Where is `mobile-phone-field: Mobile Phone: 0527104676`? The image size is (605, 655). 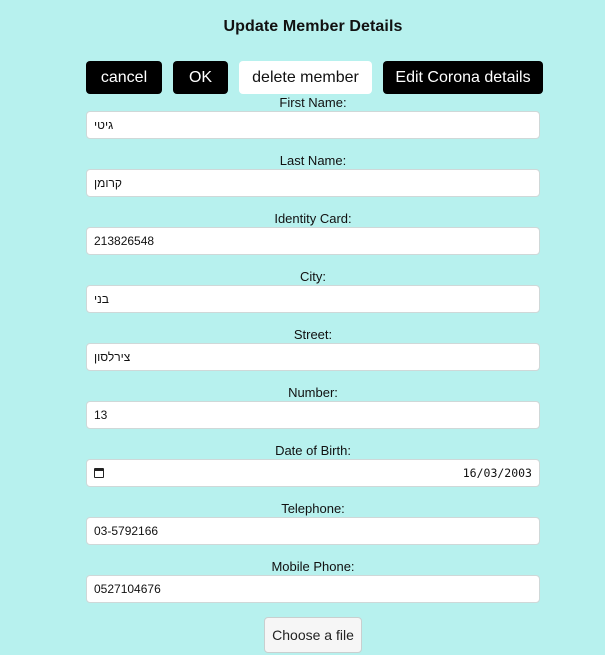
mobile-phone-field: Mobile Phone: 0527104676 is located at coordinates (313, 588).